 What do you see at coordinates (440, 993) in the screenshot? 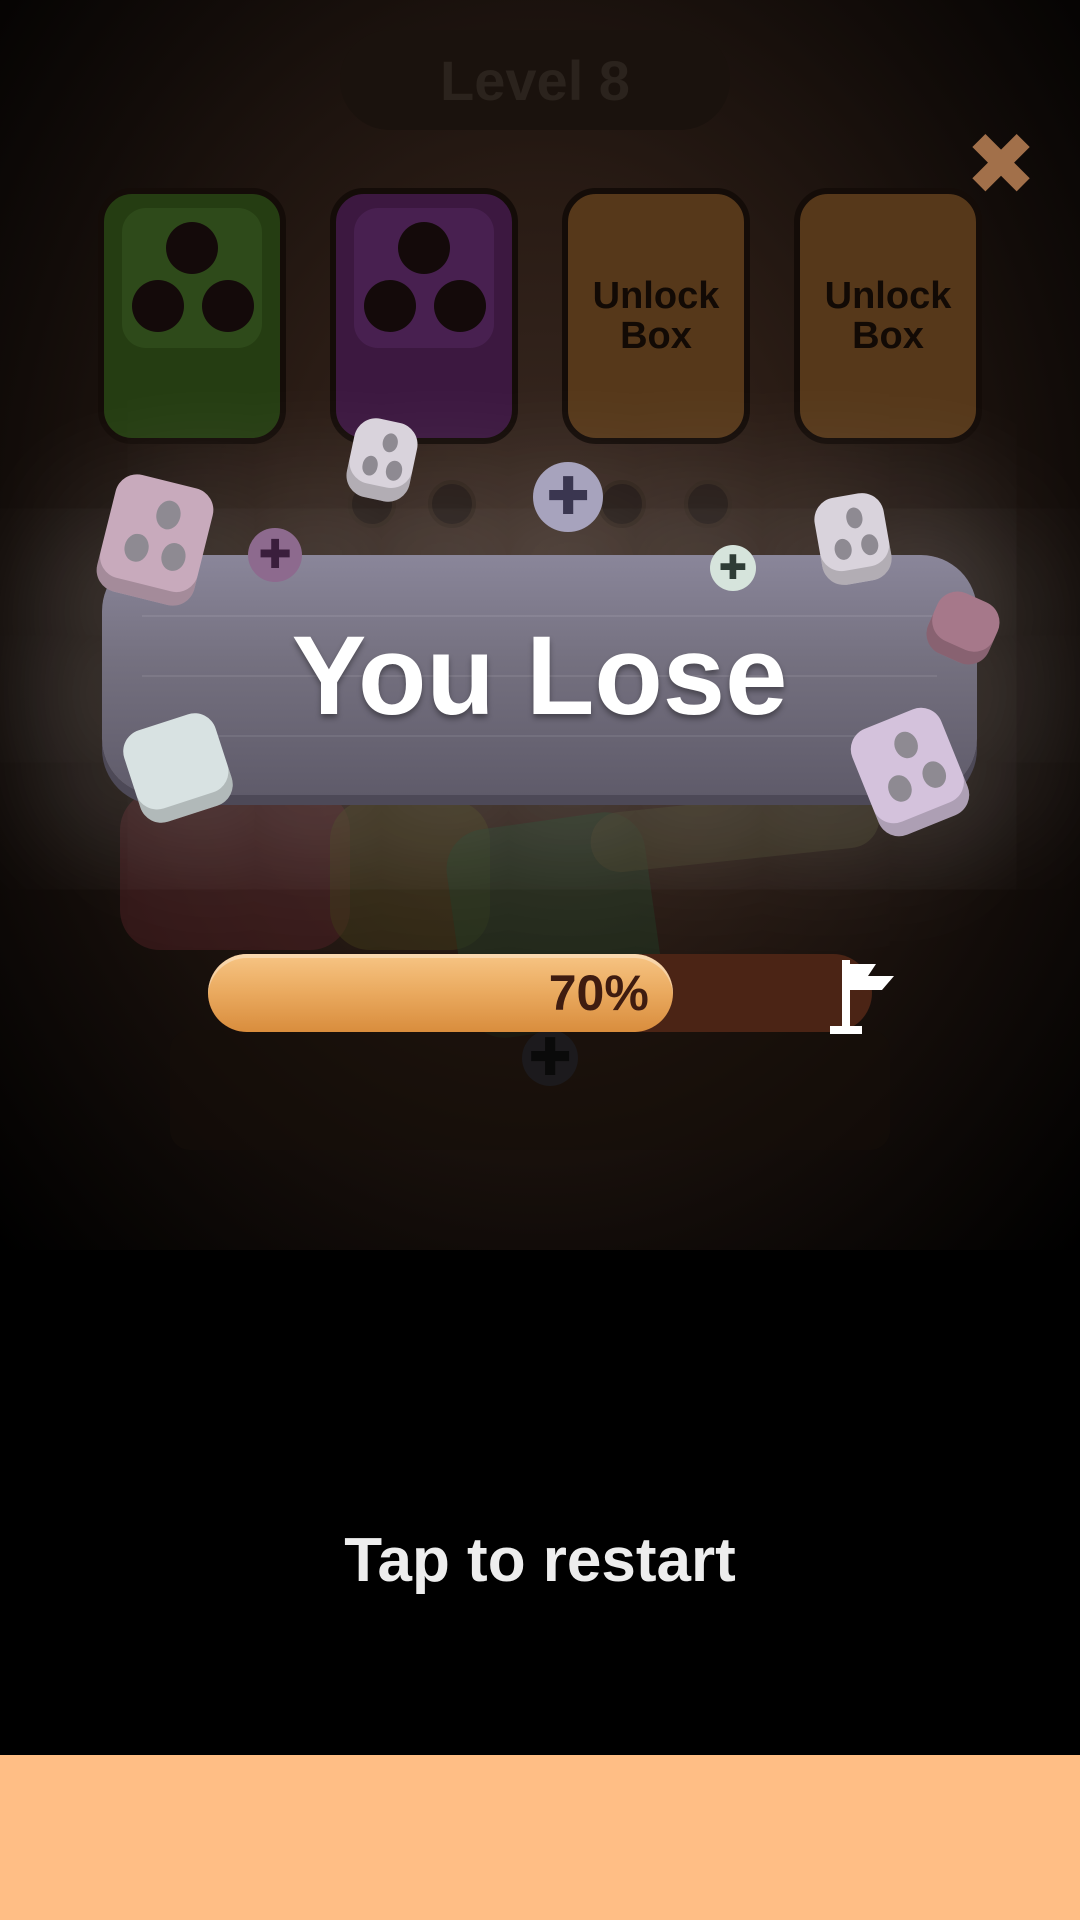
I see `progress-fill: 70%` at bounding box center [440, 993].